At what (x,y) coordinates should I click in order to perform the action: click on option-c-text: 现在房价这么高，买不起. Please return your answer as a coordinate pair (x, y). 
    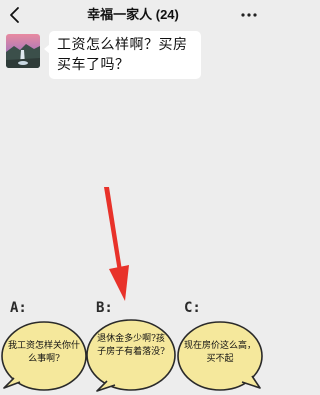
    Looking at the image, I should click on (220, 352).